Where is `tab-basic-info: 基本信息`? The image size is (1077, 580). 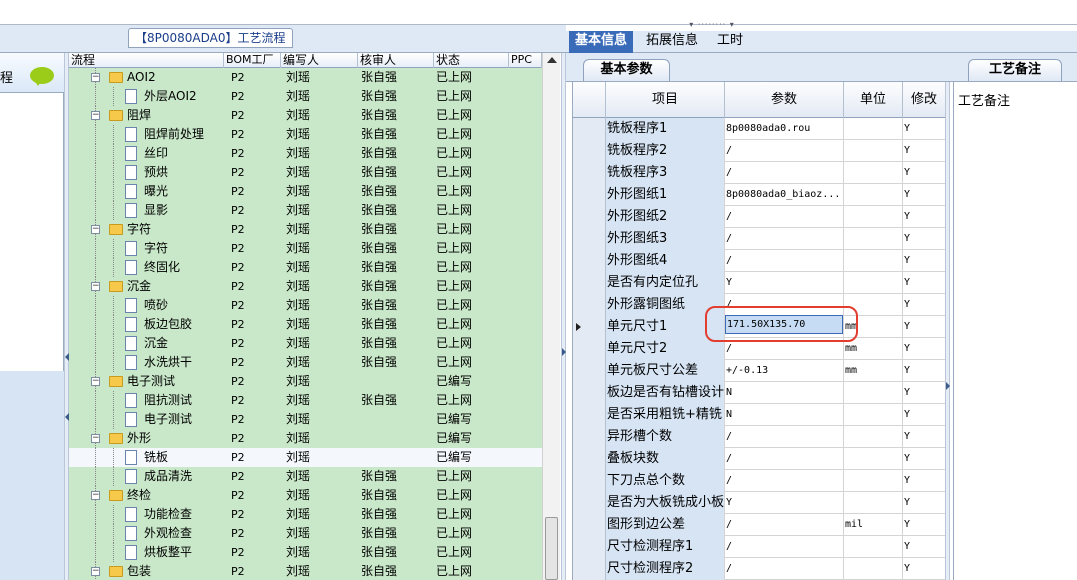 tab-basic-info: 基本信息 is located at coordinates (601, 42).